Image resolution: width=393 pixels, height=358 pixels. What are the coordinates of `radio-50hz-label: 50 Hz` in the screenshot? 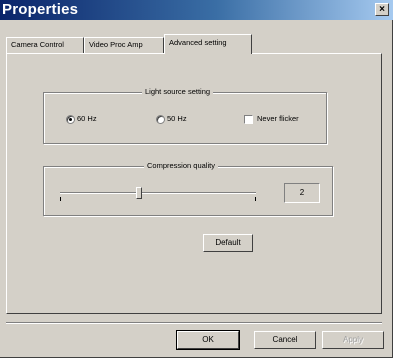 It's located at (177, 118).